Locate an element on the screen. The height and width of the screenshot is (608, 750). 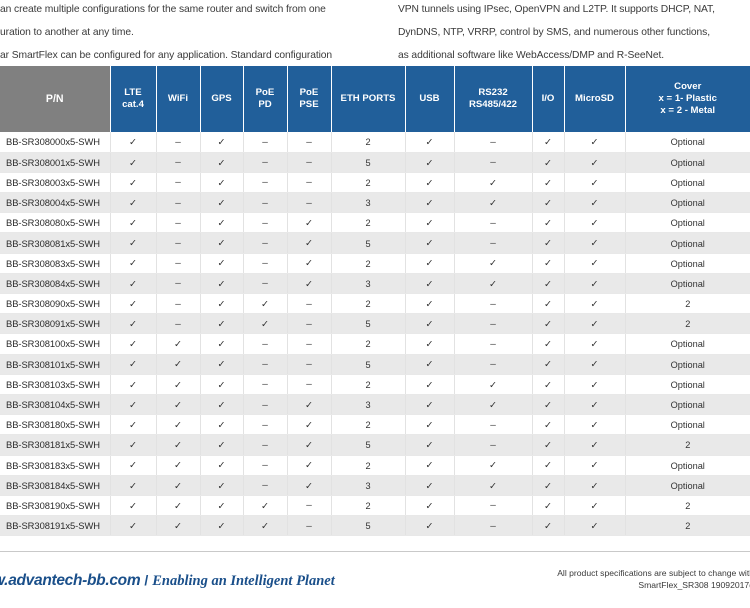
column-header-usb: USB is located at coordinates (430, 99).